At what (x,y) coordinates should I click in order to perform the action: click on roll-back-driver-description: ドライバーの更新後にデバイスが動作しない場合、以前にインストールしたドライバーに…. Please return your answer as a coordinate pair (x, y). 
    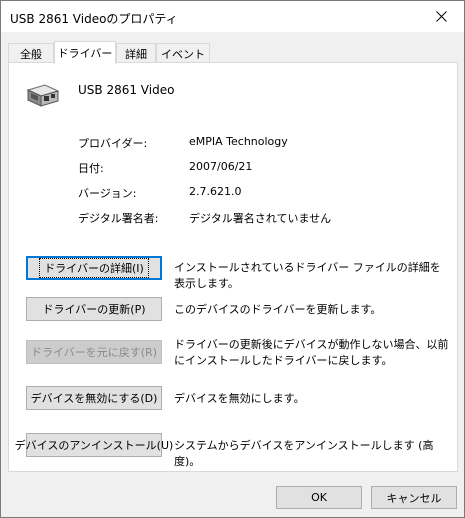
    Looking at the image, I should click on (311, 352).